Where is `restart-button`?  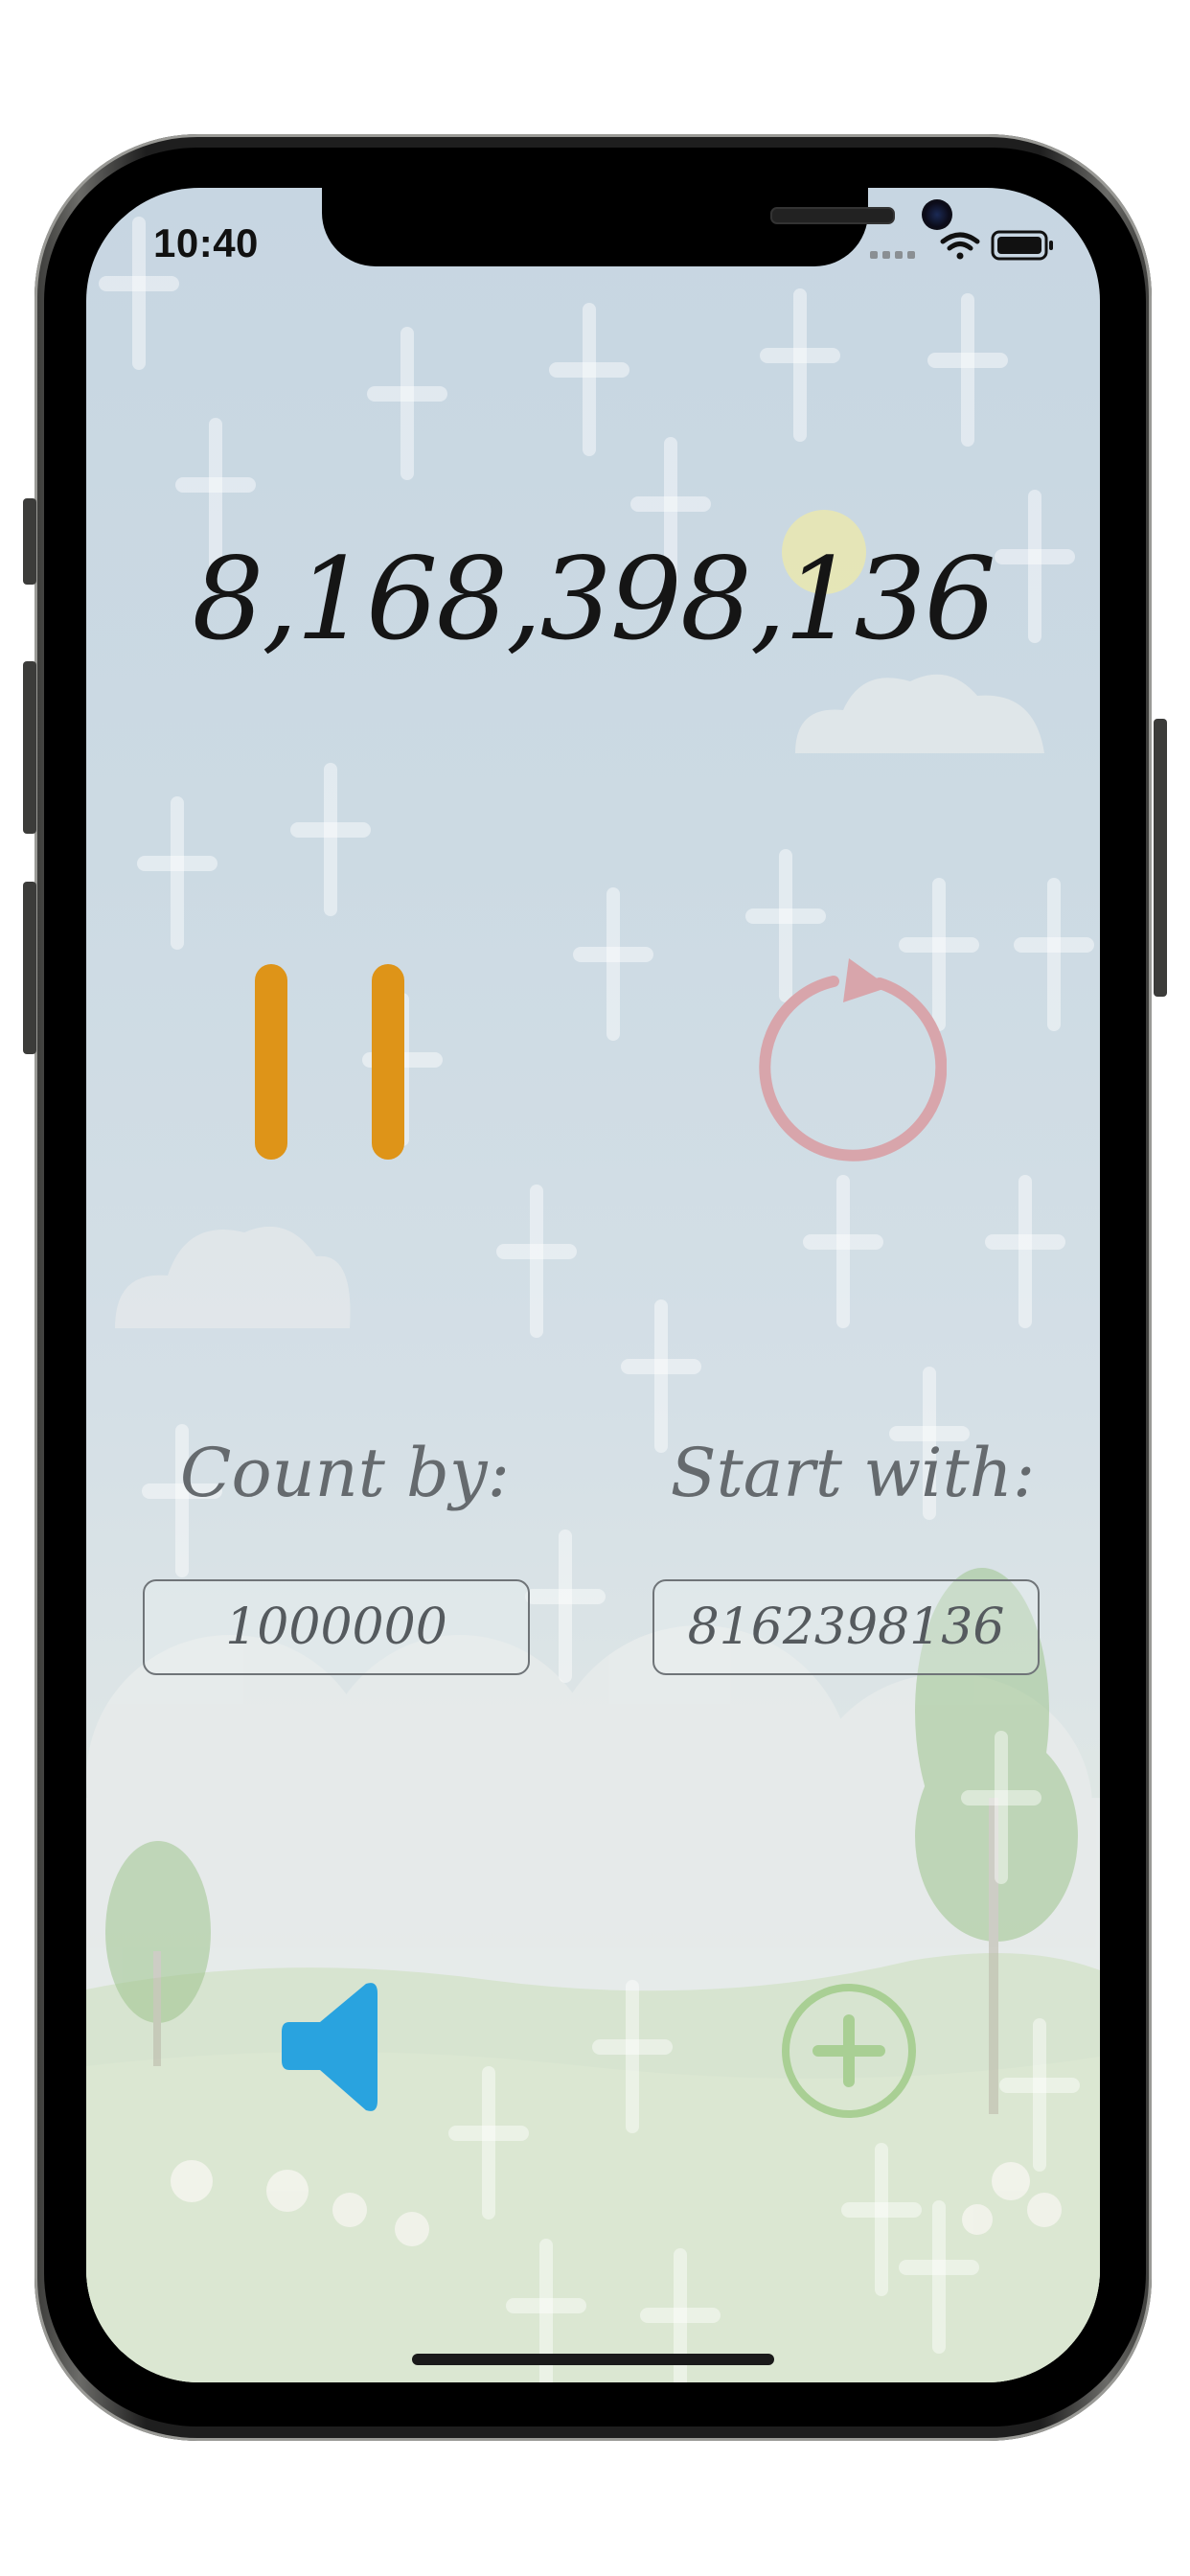 restart-button is located at coordinates (847, 1058).